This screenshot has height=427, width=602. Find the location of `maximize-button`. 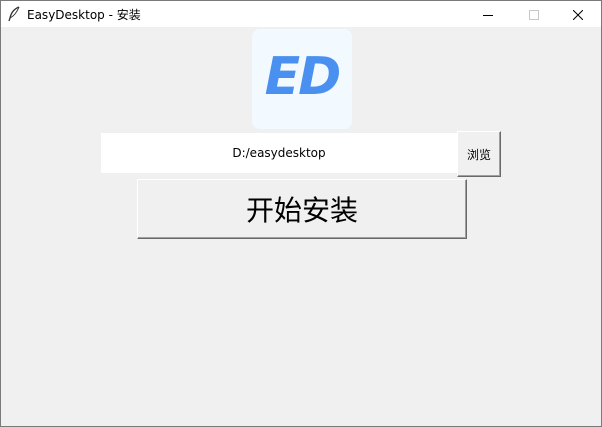

maximize-button is located at coordinates (534, 14).